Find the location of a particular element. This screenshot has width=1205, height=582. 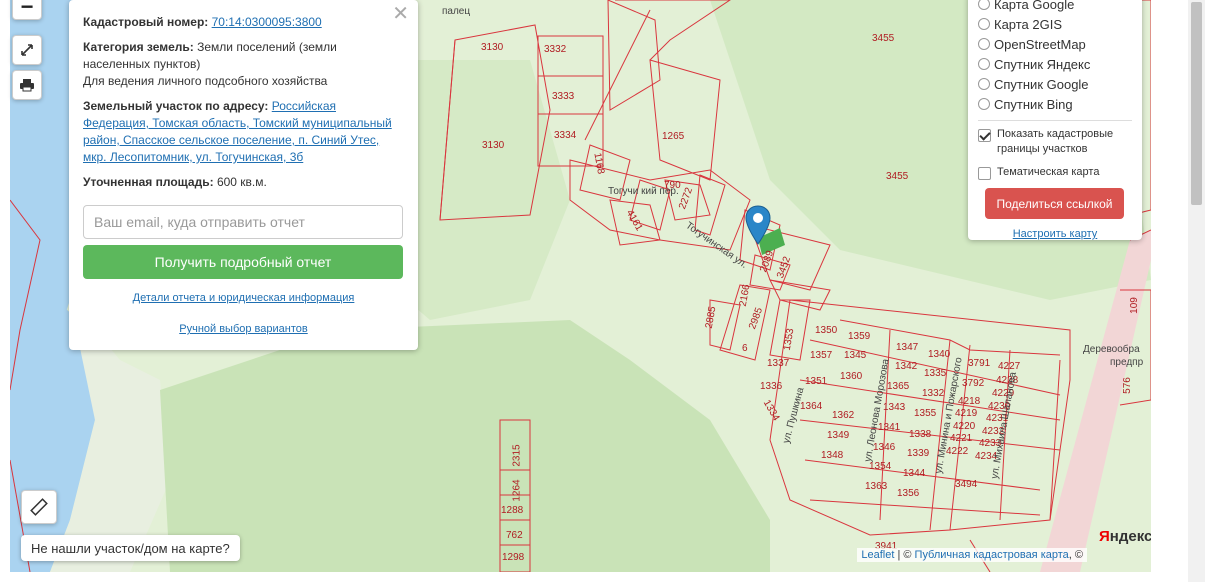

street-label: ул. Леонова Морозова is located at coordinates (877, 410).